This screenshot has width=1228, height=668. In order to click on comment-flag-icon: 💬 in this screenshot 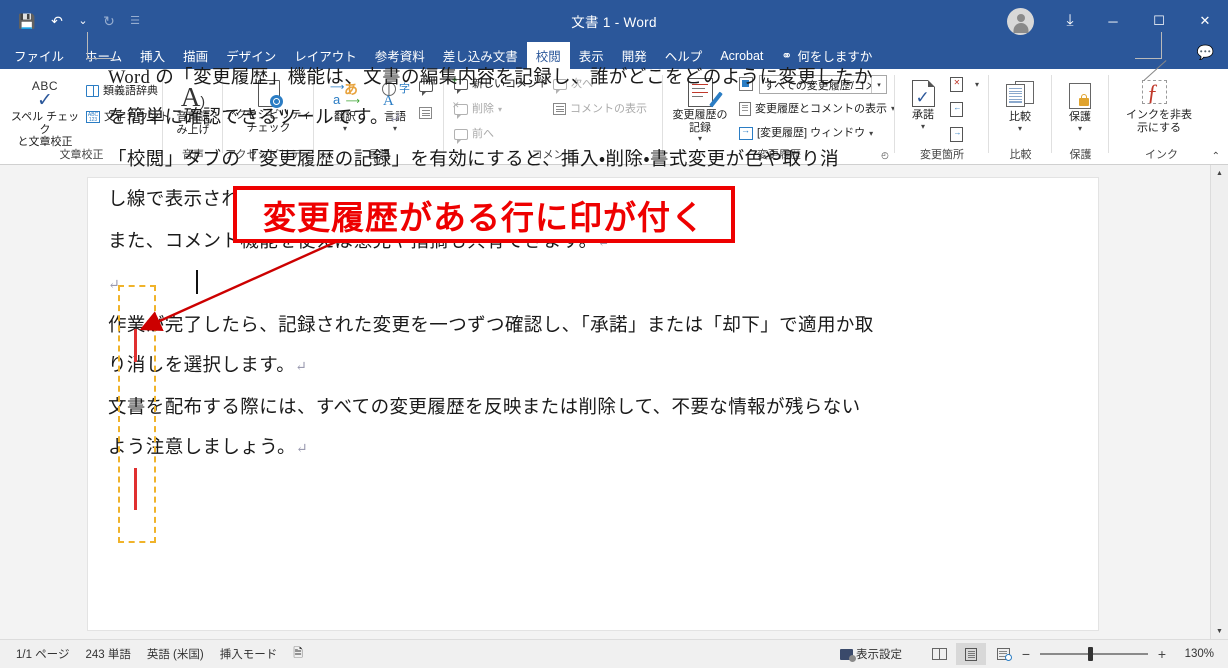, I will do `click(1205, 52)`.